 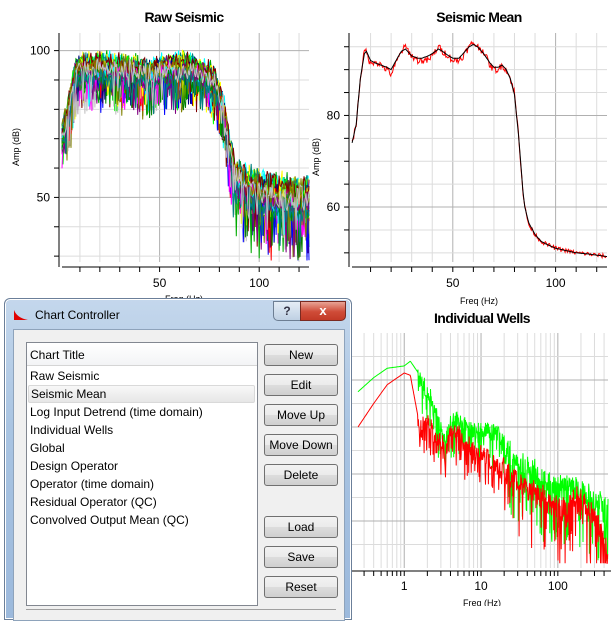 I want to click on chart-title: Raw Seismic, so click(x=185, y=17).